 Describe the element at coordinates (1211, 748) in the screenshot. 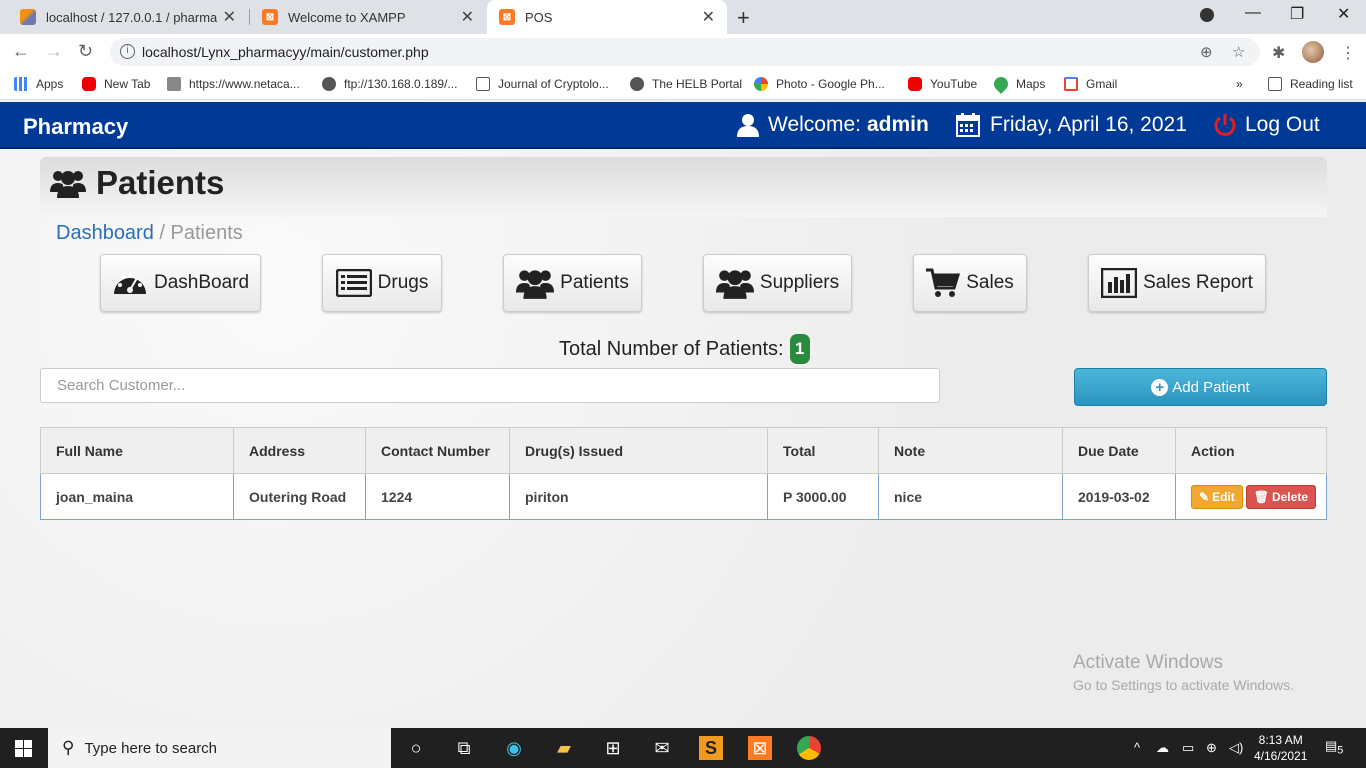

I see `globe-icon: ⊕` at that location.